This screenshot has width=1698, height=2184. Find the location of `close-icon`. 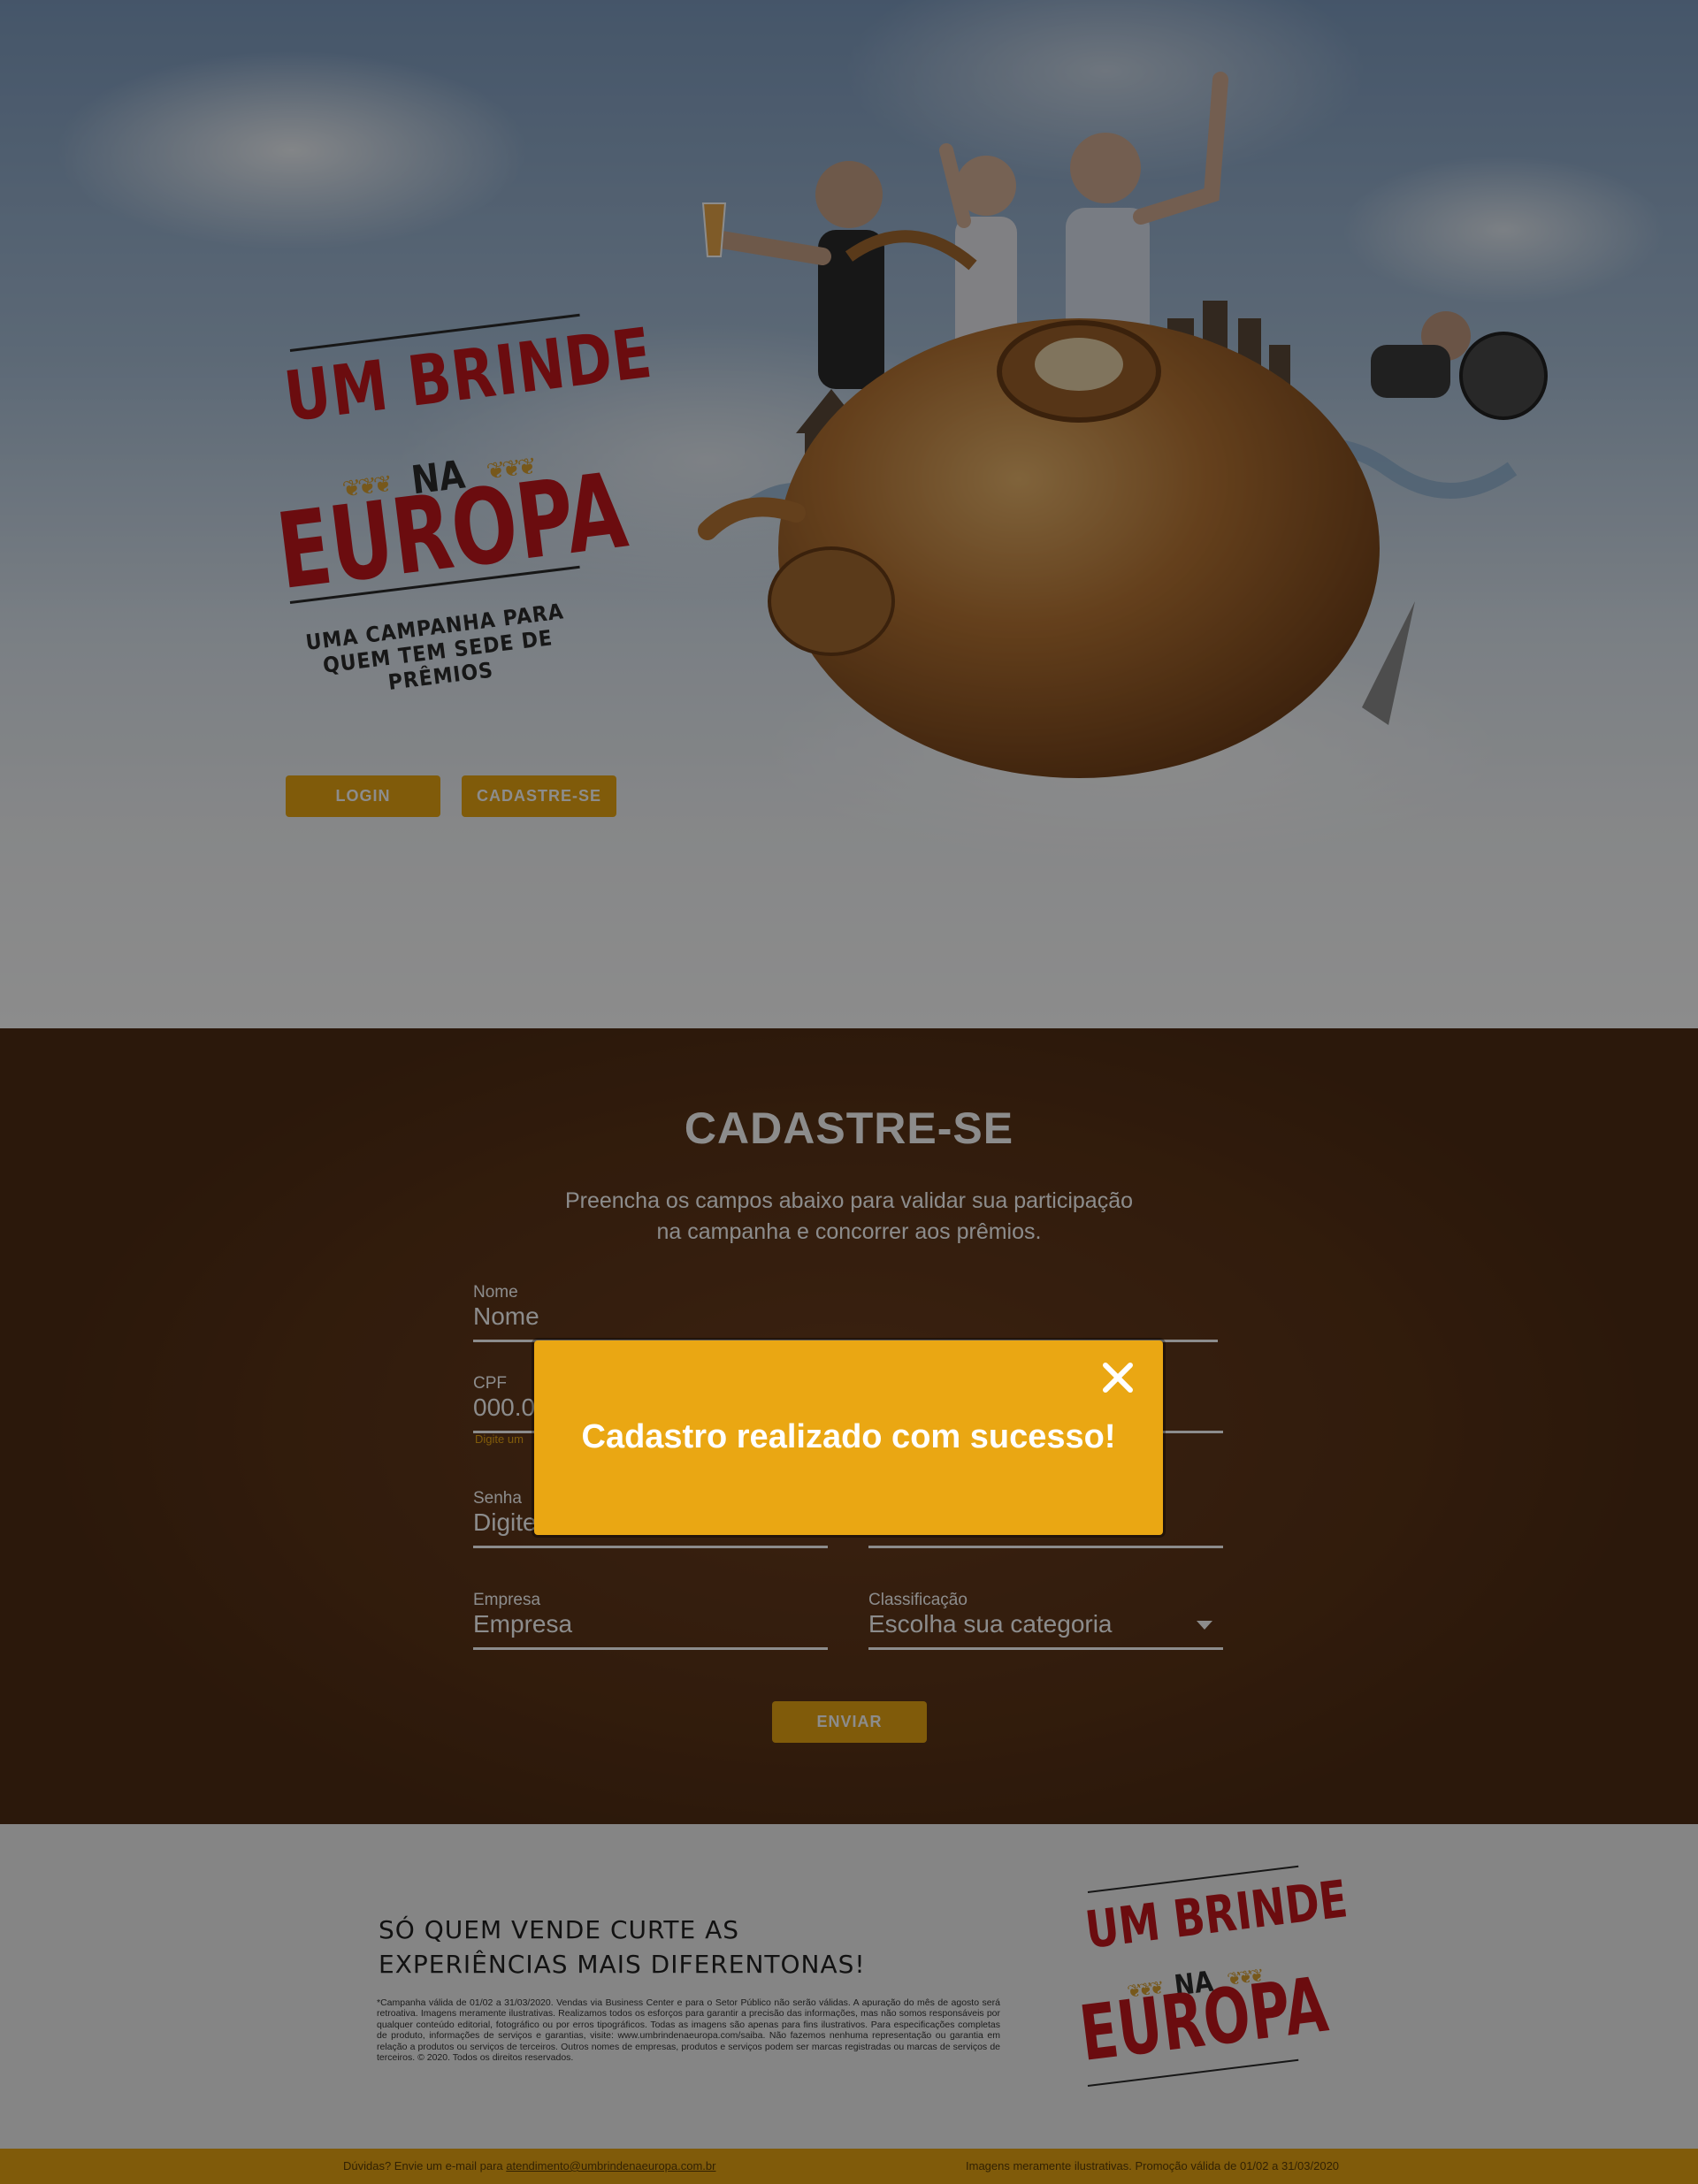

close-icon is located at coordinates (1118, 1377).